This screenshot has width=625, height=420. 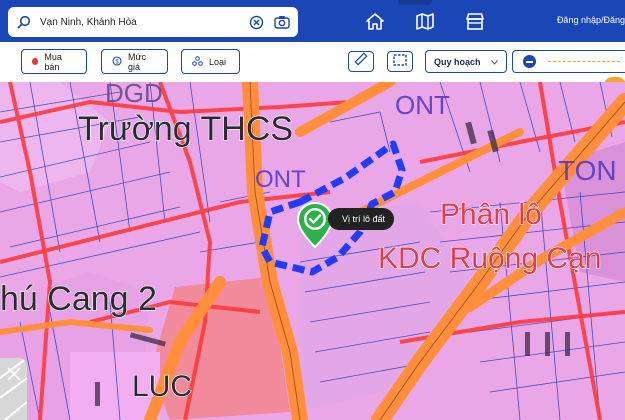 I want to click on clear-icon, so click(x=256, y=22).